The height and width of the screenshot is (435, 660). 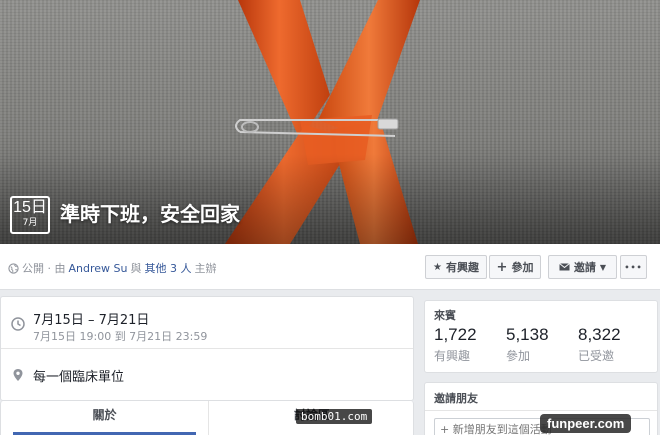 I want to click on stat-value: 5,138, so click(x=527, y=334).